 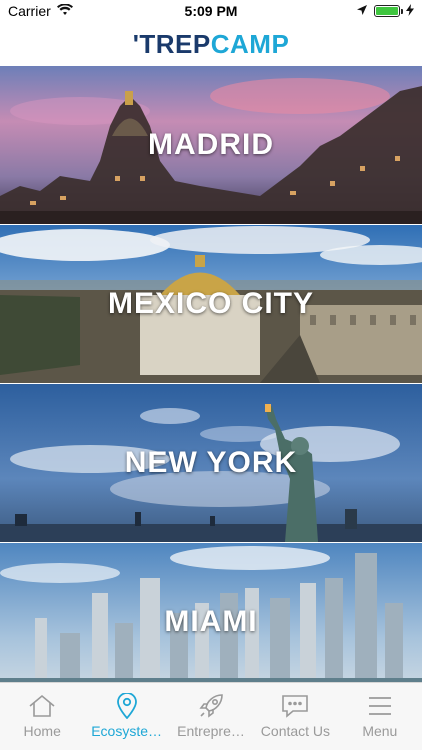 What do you see at coordinates (362, 11) in the screenshot?
I see `location-arrow-icon` at bounding box center [362, 11].